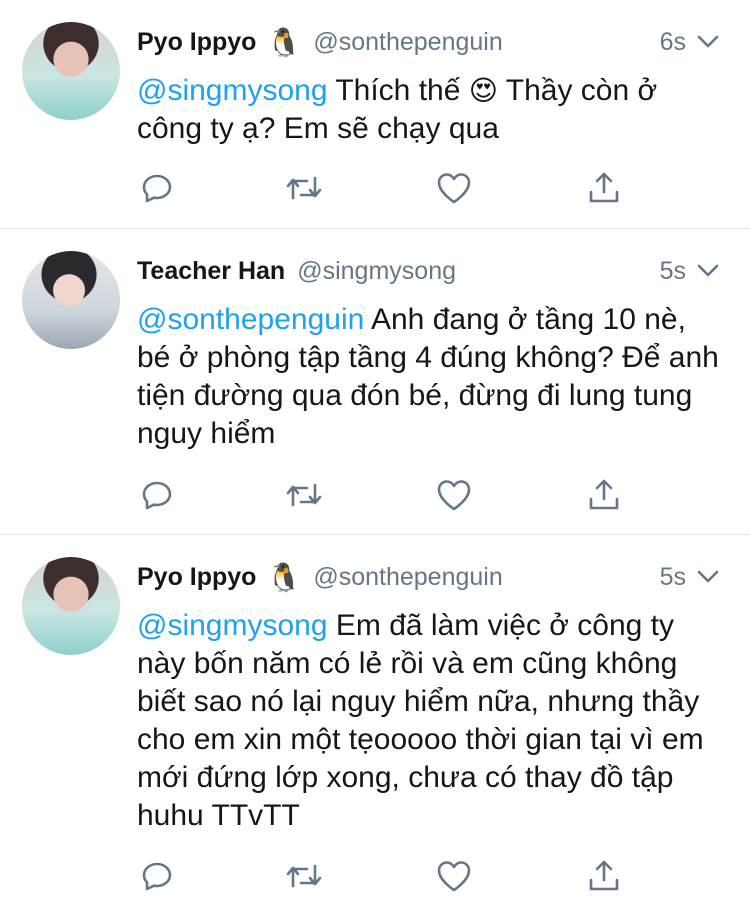 The height and width of the screenshot is (914, 750). What do you see at coordinates (673, 42) in the screenshot?
I see `timestamp: 6s` at bounding box center [673, 42].